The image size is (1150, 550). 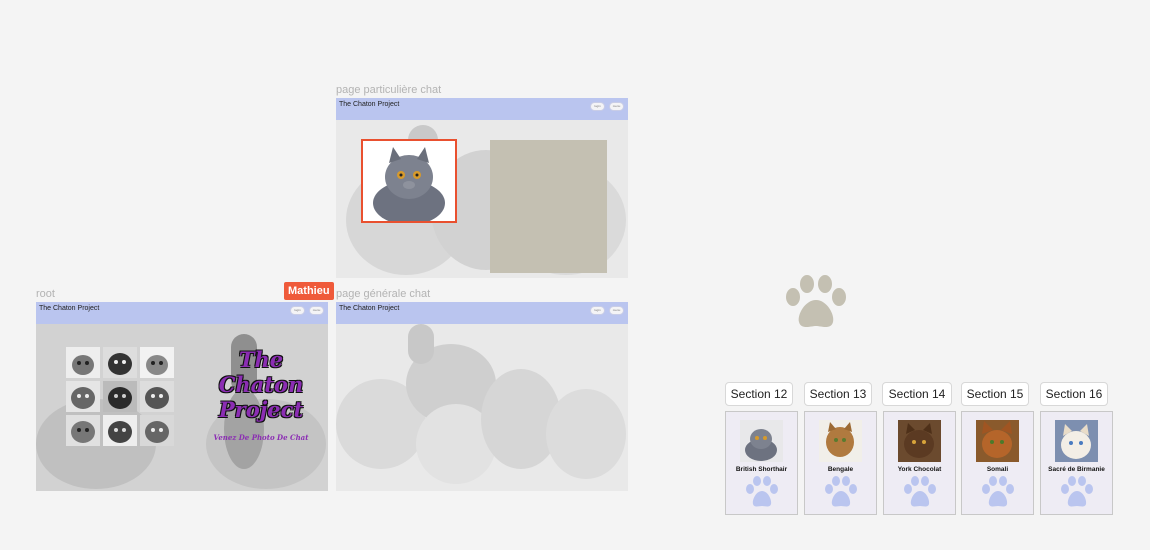 What do you see at coordinates (759, 394) in the screenshot?
I see `section-header: Section 12` at bounding box center [759, 394].